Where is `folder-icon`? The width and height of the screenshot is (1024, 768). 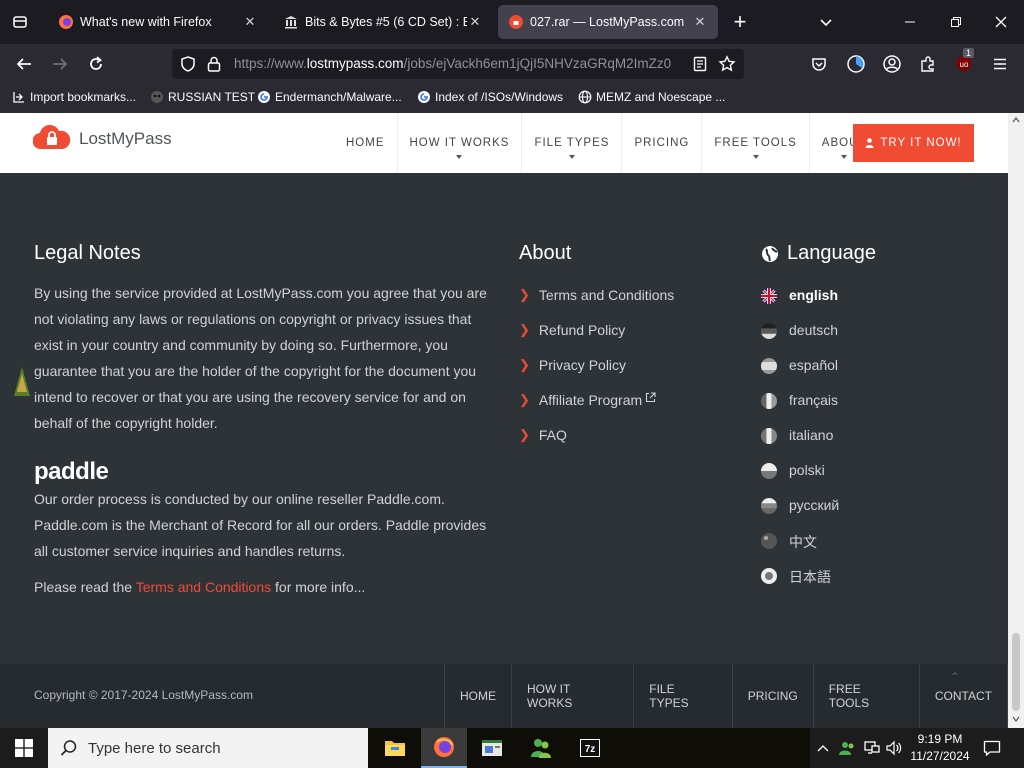 folder-icon is located at coordinates (395, 748).